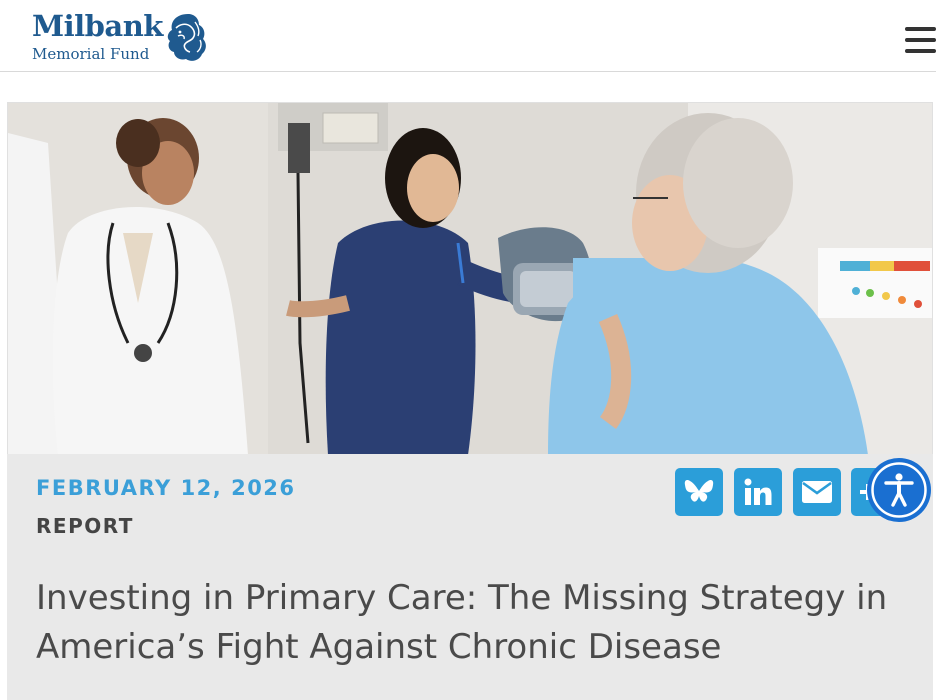  I want to click on article-date: FEBRUARY 12, 2026, so click(166, 488).